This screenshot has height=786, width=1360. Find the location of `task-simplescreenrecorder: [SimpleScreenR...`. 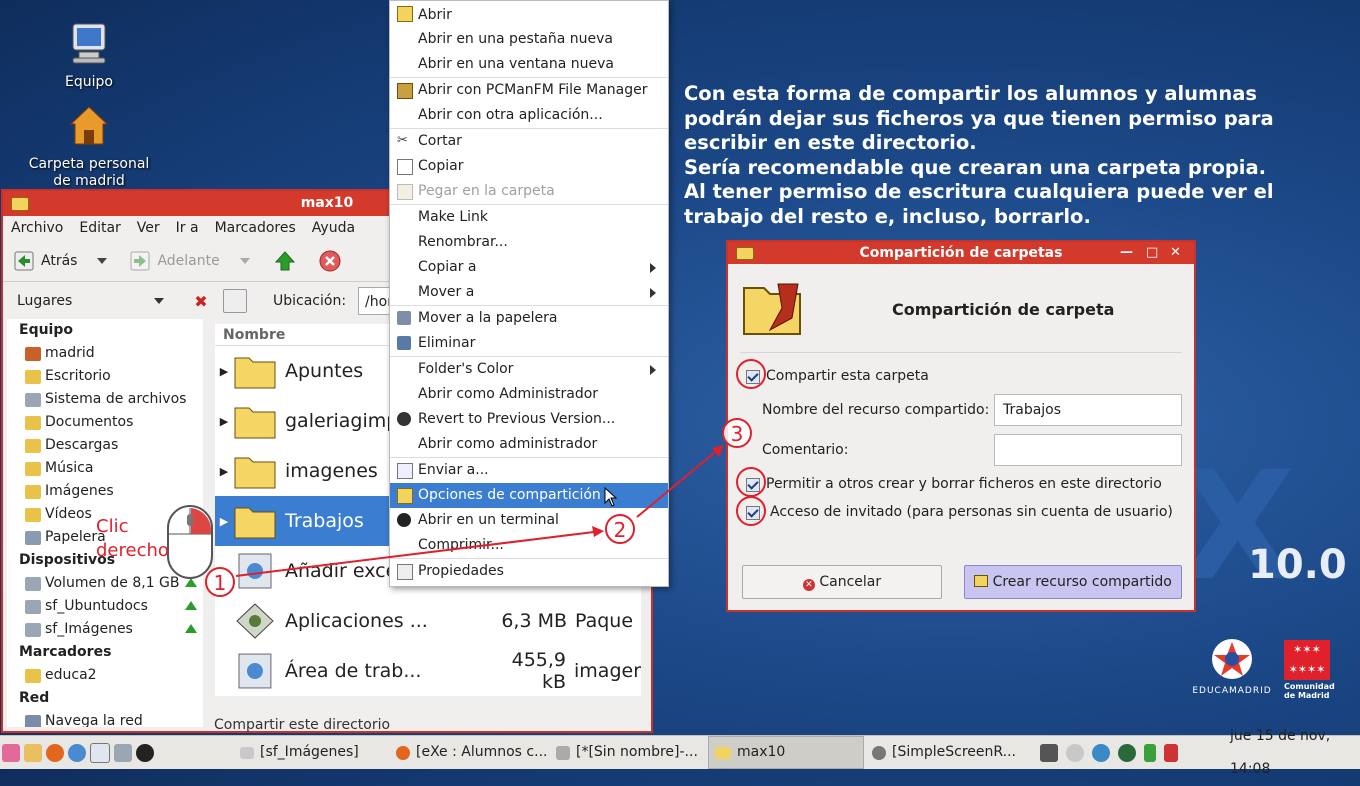

task-simplescreenrecorder: [SimpleScreenR... is located at coordinates (944, 752).